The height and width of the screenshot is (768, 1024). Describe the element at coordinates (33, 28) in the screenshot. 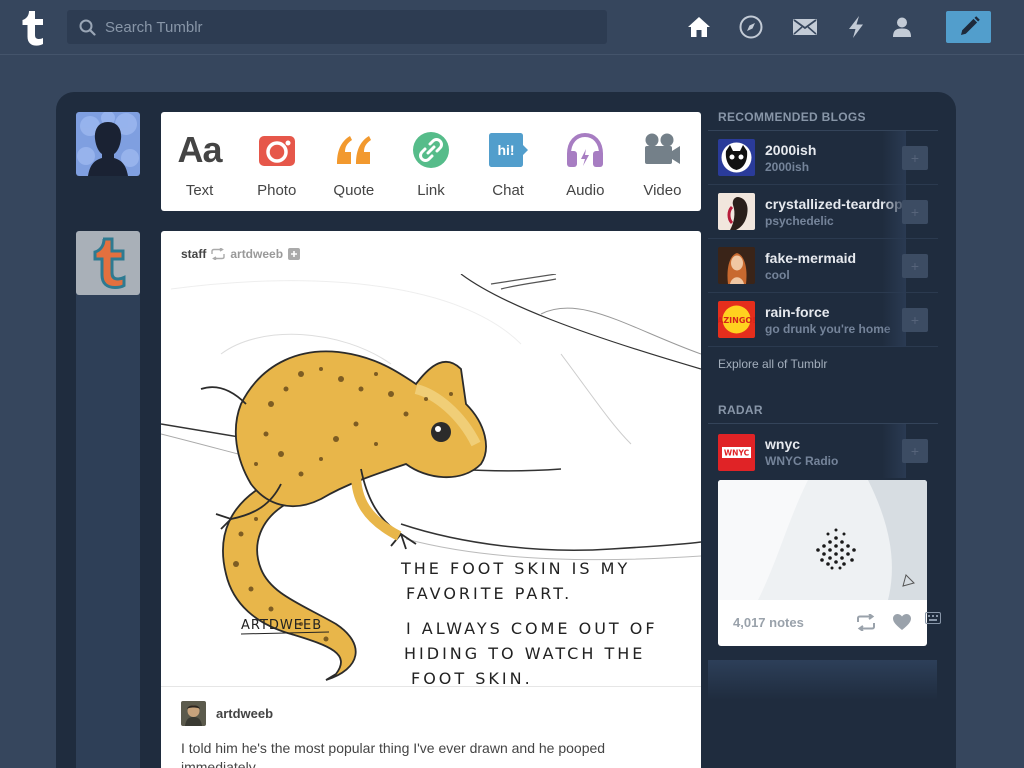

I see `tumblr-logo-icon` at that location.